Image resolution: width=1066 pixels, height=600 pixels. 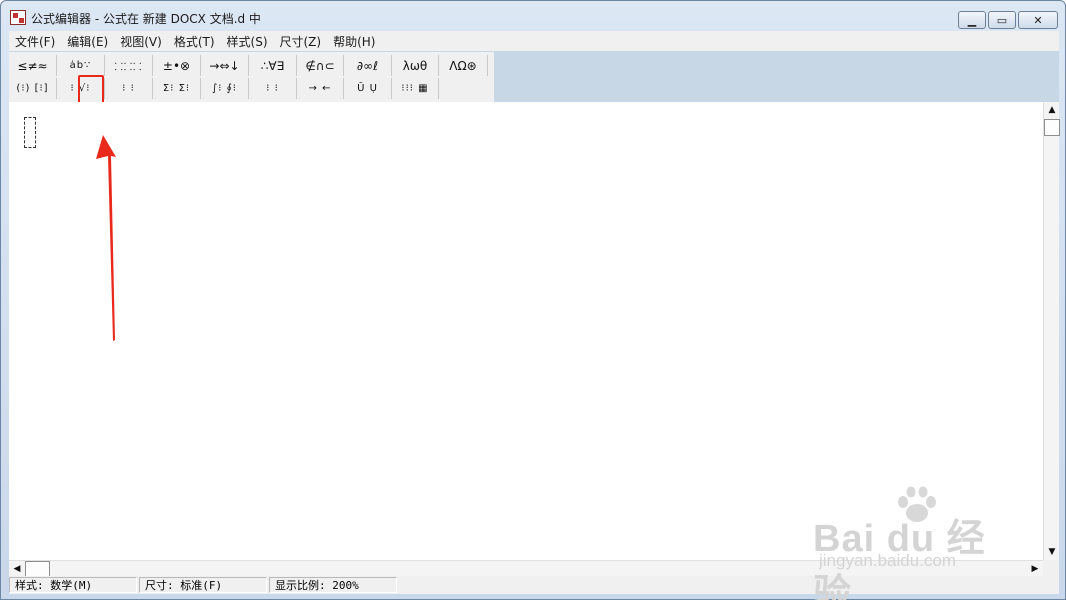 What do you see at coordinates (1051, 568) in the screenshot?
I see `scrollbar-corner` at bounding box center [1051, 568].